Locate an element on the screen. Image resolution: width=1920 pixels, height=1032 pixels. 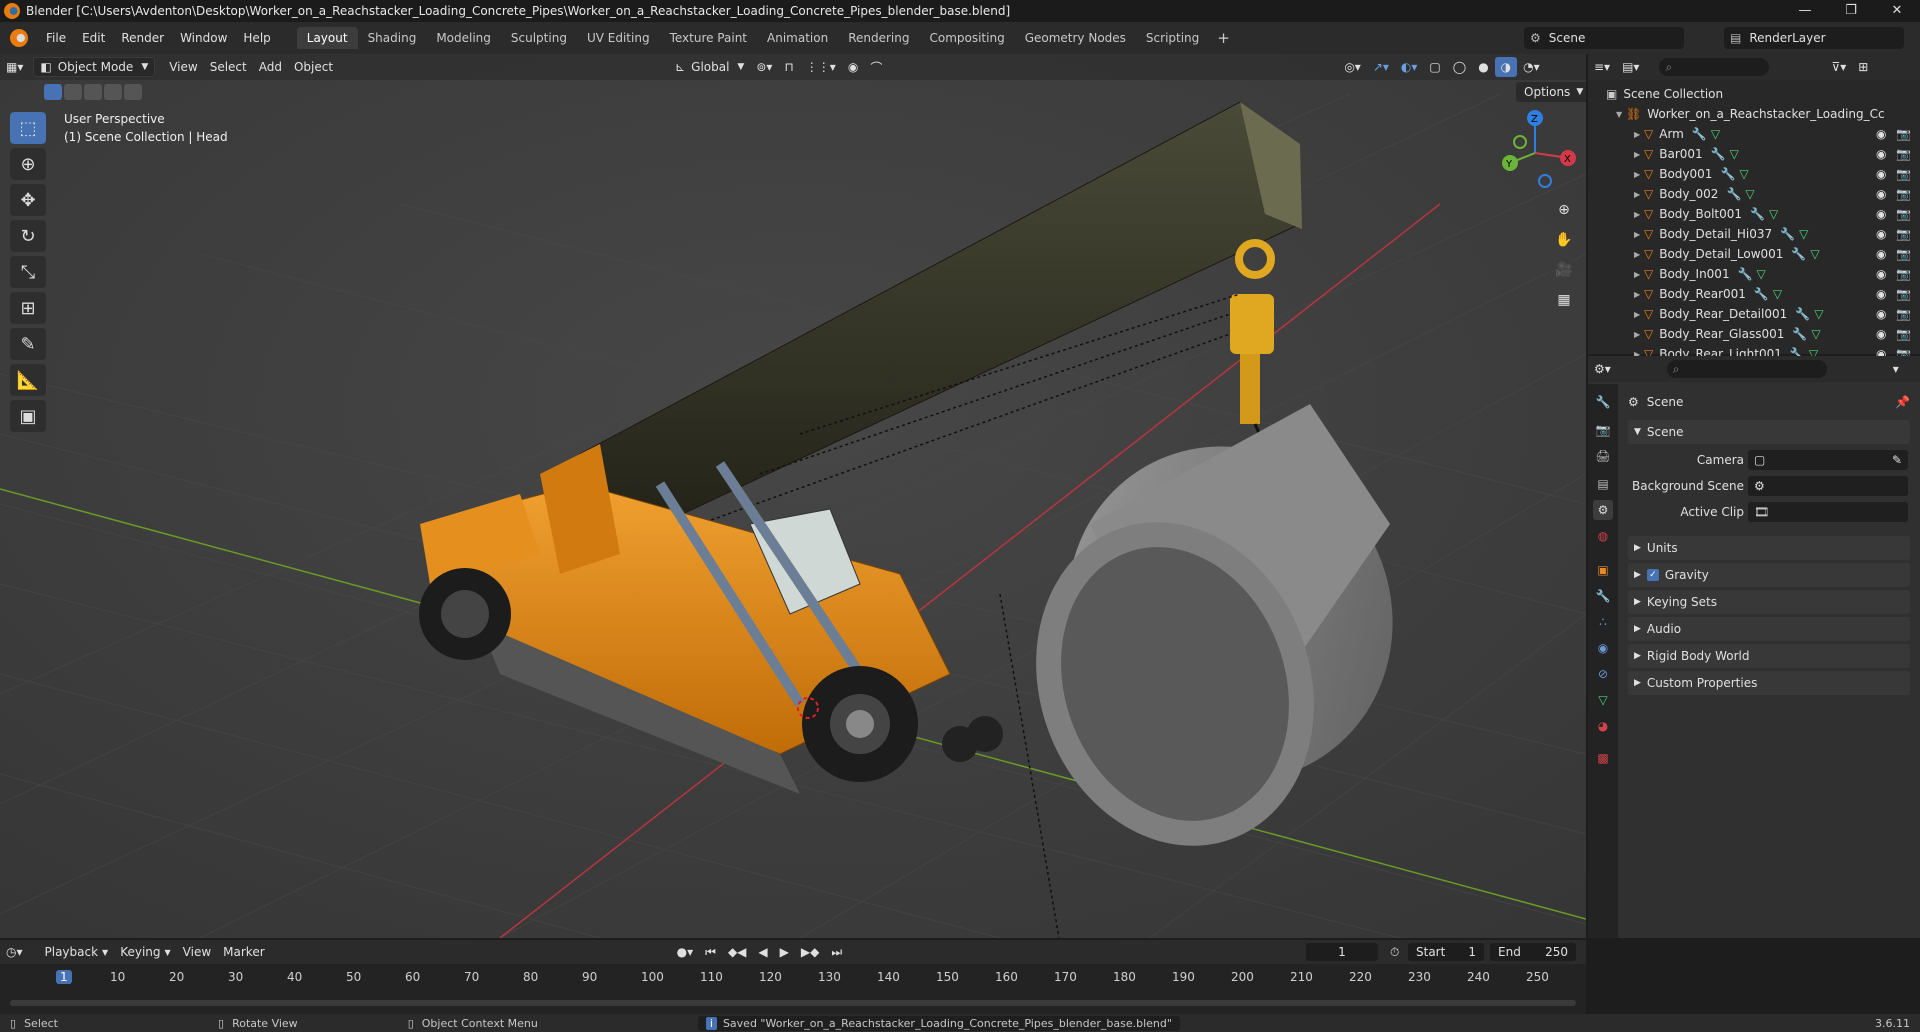
editor-type-icon: ▦▾ is located at coordinates (14, 67).